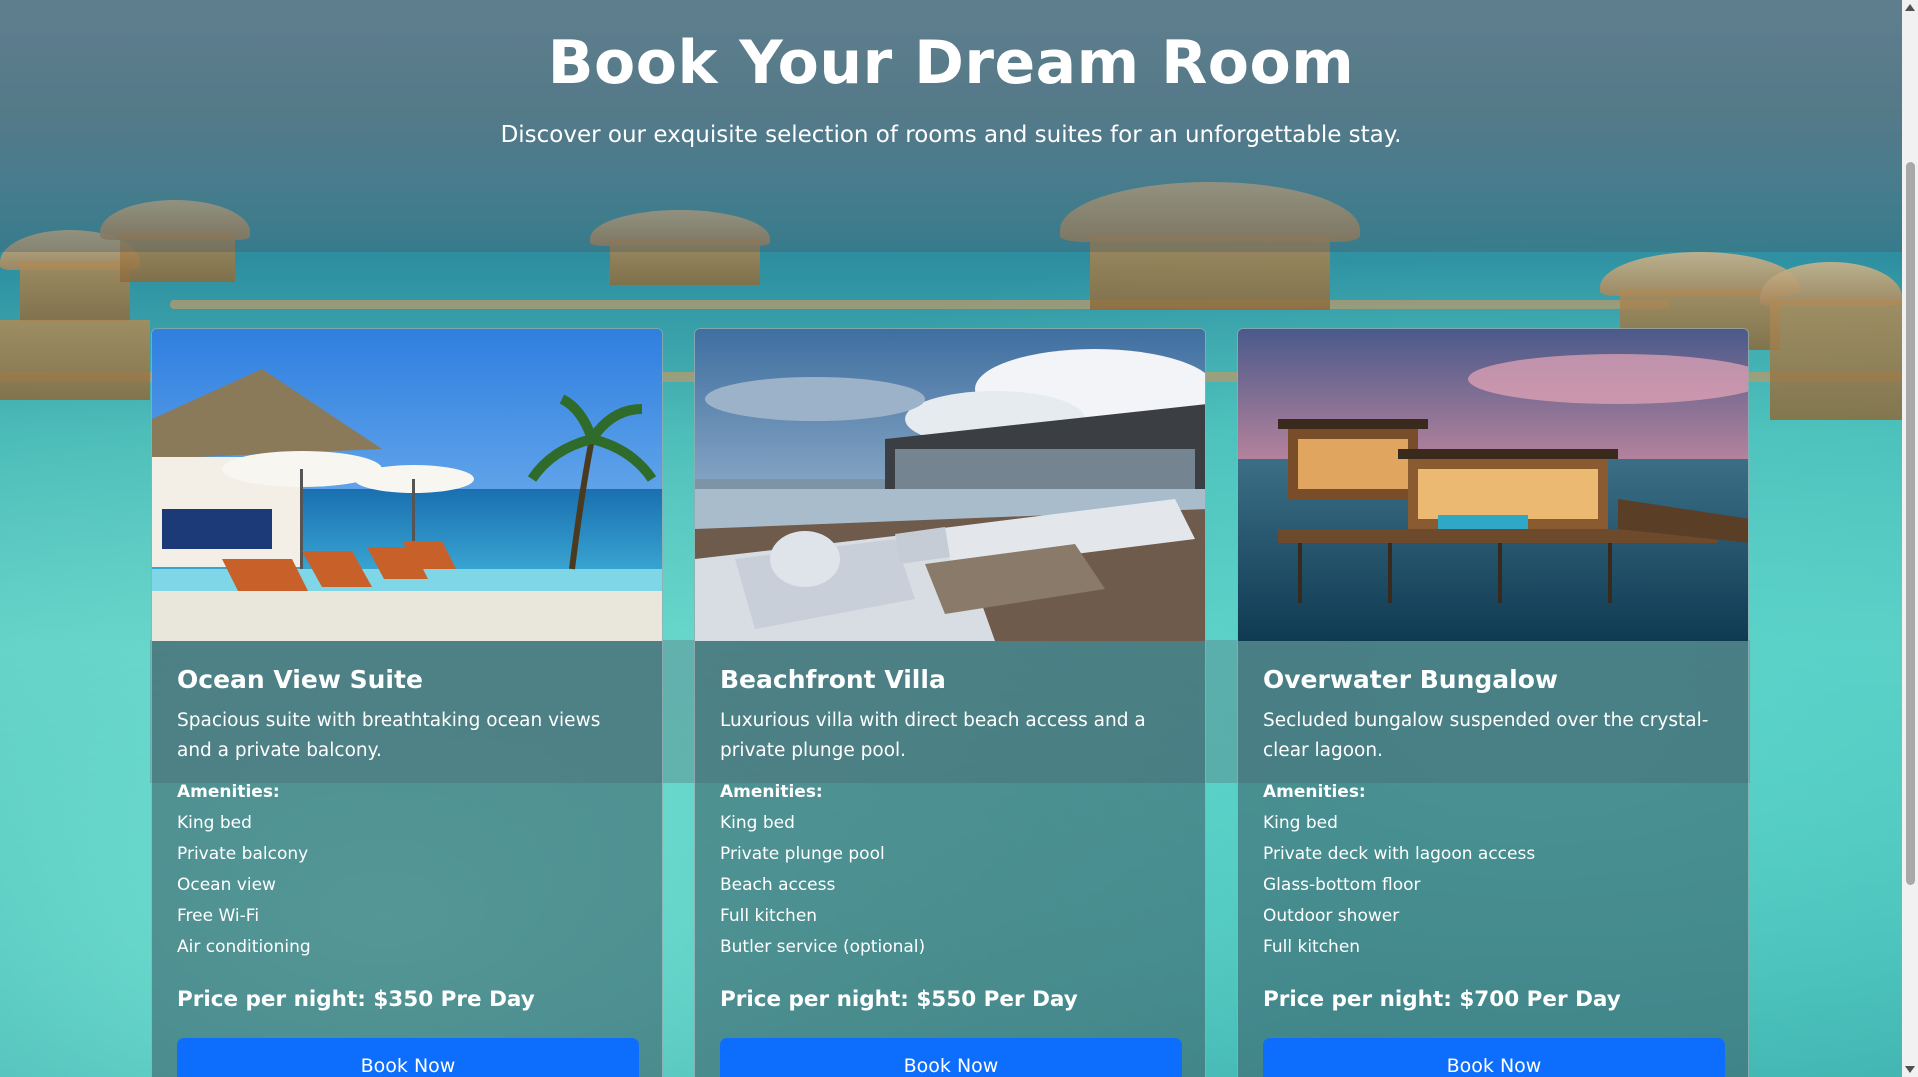  What do you see at coordinates (1399, 854) in the screenshot?
I see `amenity-item: Private deck with lagoon access` at bounding box center [1399, 854].